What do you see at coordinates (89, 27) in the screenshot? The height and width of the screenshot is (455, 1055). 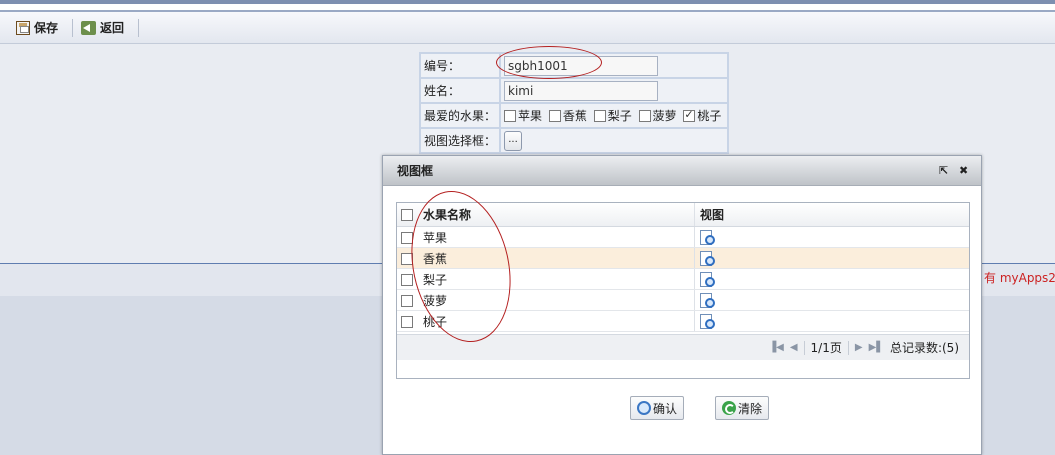 I see `back-icon` at bounding box center [89, 27].